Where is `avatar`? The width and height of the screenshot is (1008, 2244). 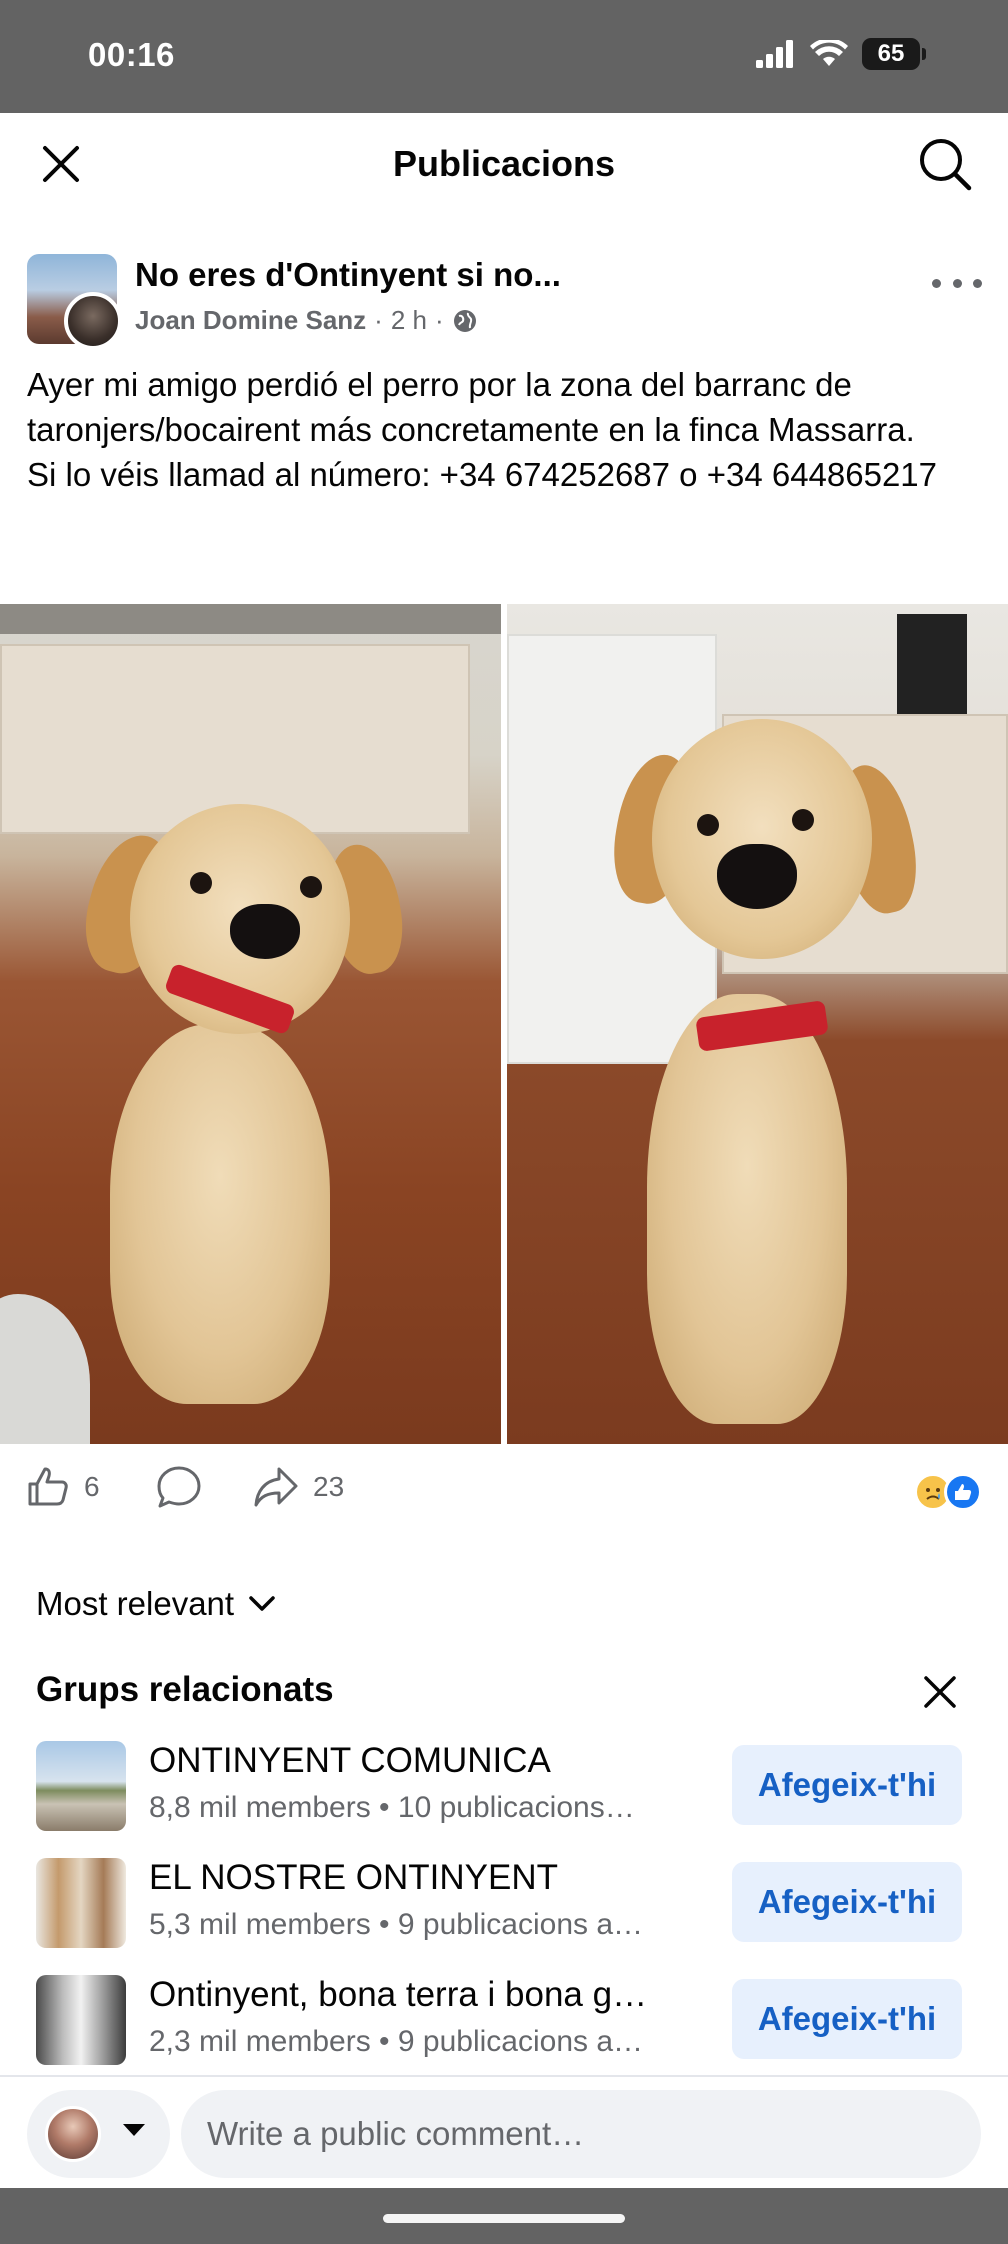
avatar is located at coordinates (73, 2134).